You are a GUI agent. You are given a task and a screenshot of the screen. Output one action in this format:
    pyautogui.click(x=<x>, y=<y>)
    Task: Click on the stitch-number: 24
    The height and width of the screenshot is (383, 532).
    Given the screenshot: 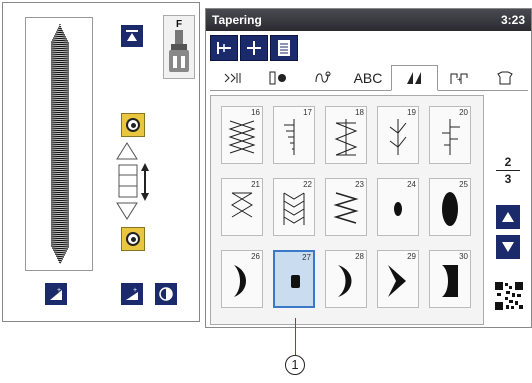 What is the action you would take?
    pyautogui.click(x=411, y=184)
    